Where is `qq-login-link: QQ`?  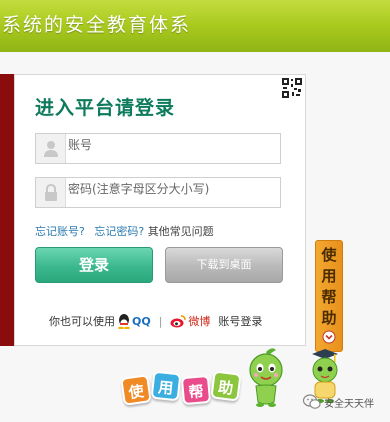 qq-login-link: QQ is located at coordinates (141, 321).